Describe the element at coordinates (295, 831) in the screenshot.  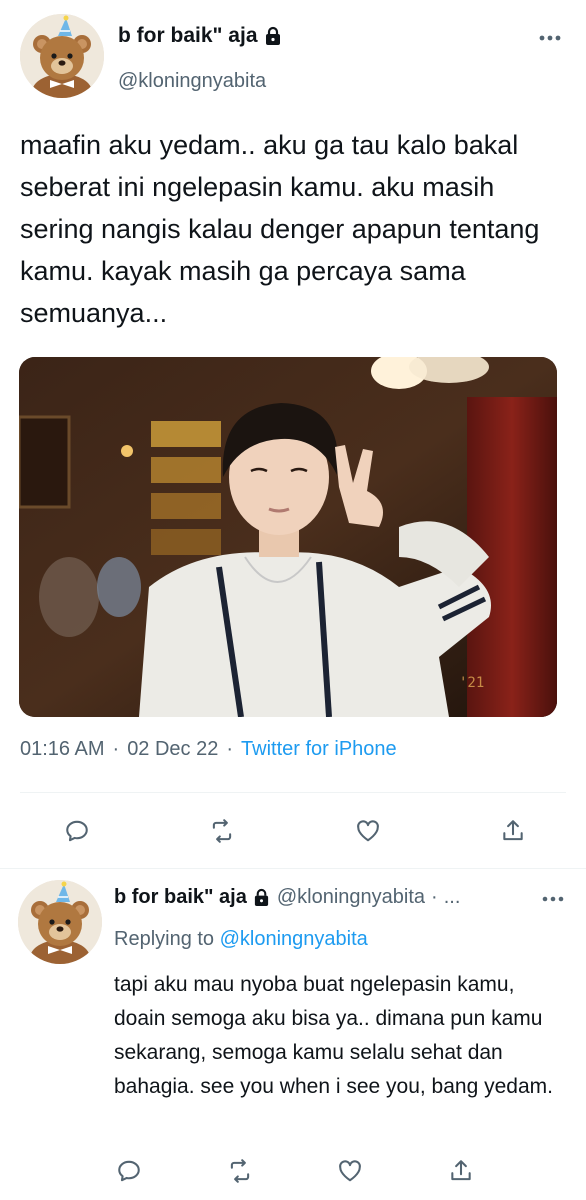
I see `tweet-actions` at that location.